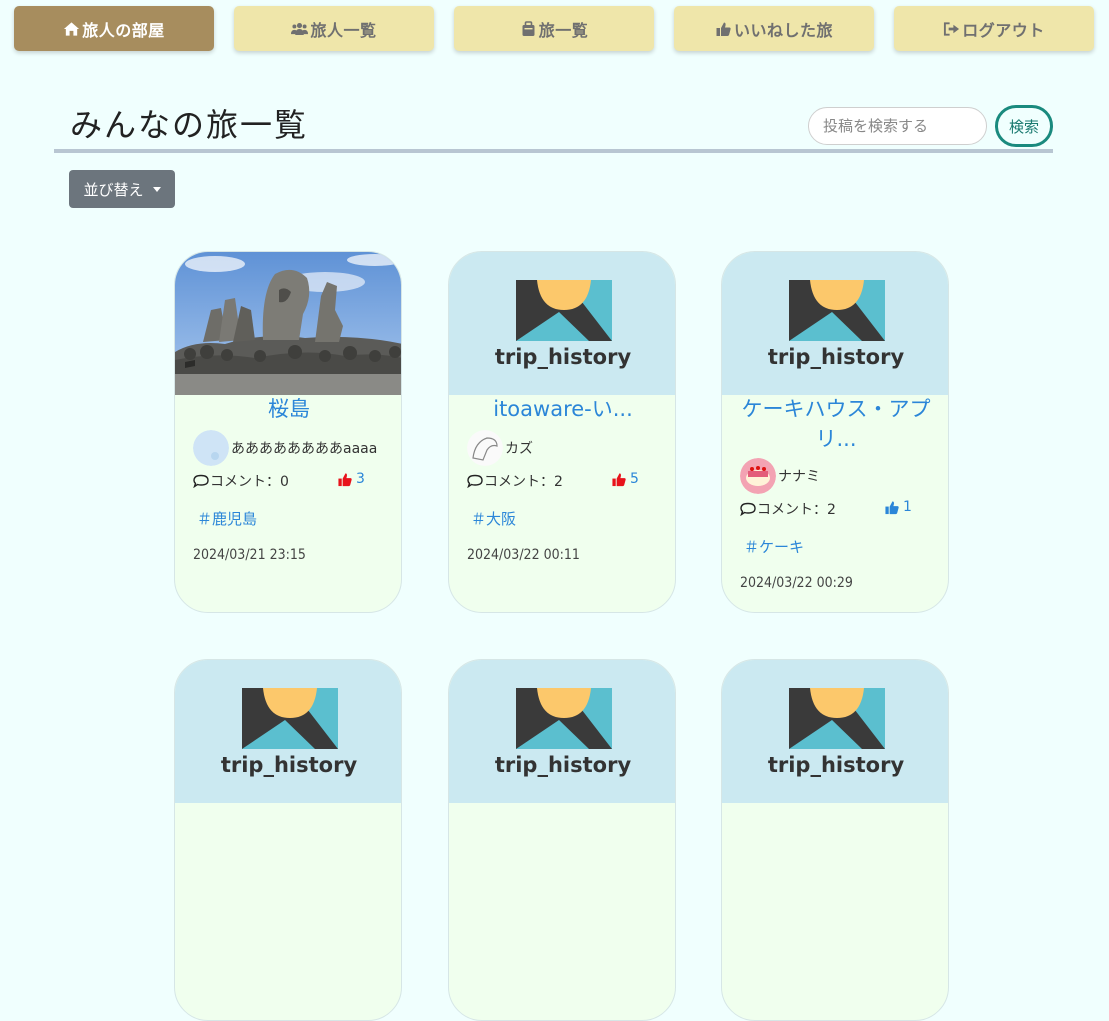 This screenshot has height=1021, width=1109. Describe the element at coordinates (907, 507) in the screenshot. I see `like-count: 1` at that location.